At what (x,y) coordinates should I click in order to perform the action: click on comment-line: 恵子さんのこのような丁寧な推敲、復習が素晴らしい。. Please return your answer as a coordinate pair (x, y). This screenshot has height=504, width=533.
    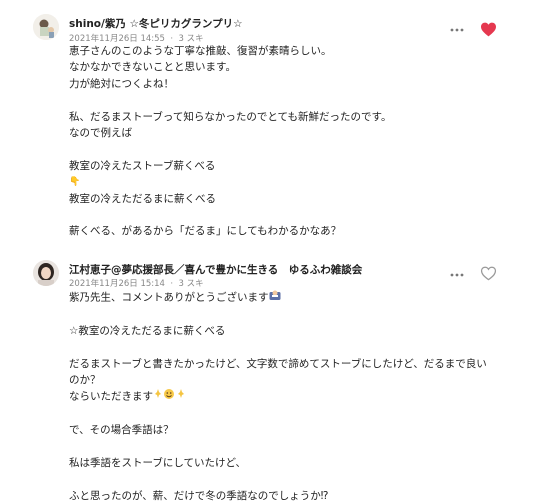
    Looking at the image, I should click on (200, 51).